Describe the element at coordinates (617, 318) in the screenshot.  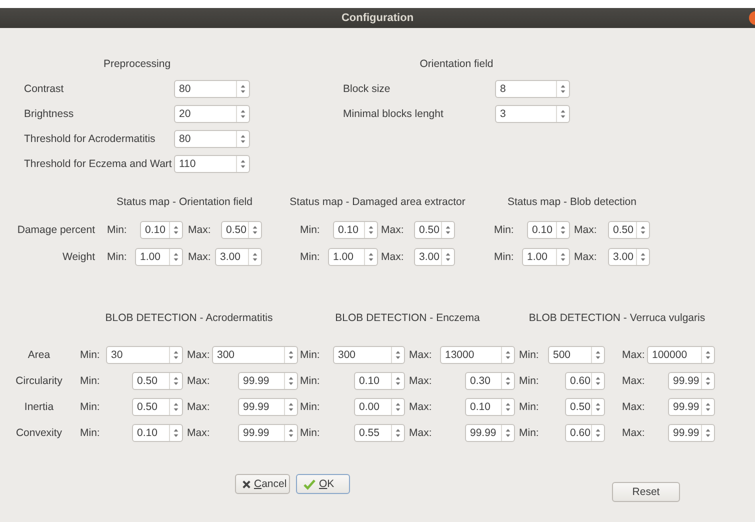
I see `group-title: BLOB DETECTION - Verruca vulgaris` at that location.